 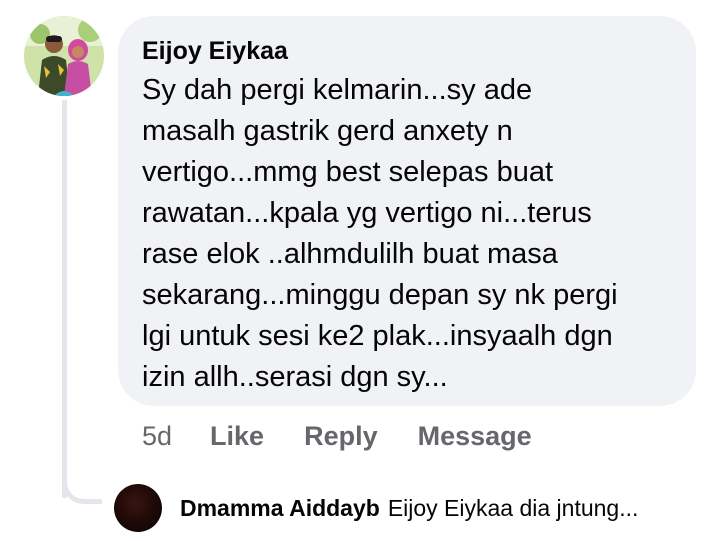 What do you see at coordinates (350, 254) in the screenshot?
I see `comment-text-line: rase elok ..alhmdulilh buat masa` at bounding box center [350, 254].